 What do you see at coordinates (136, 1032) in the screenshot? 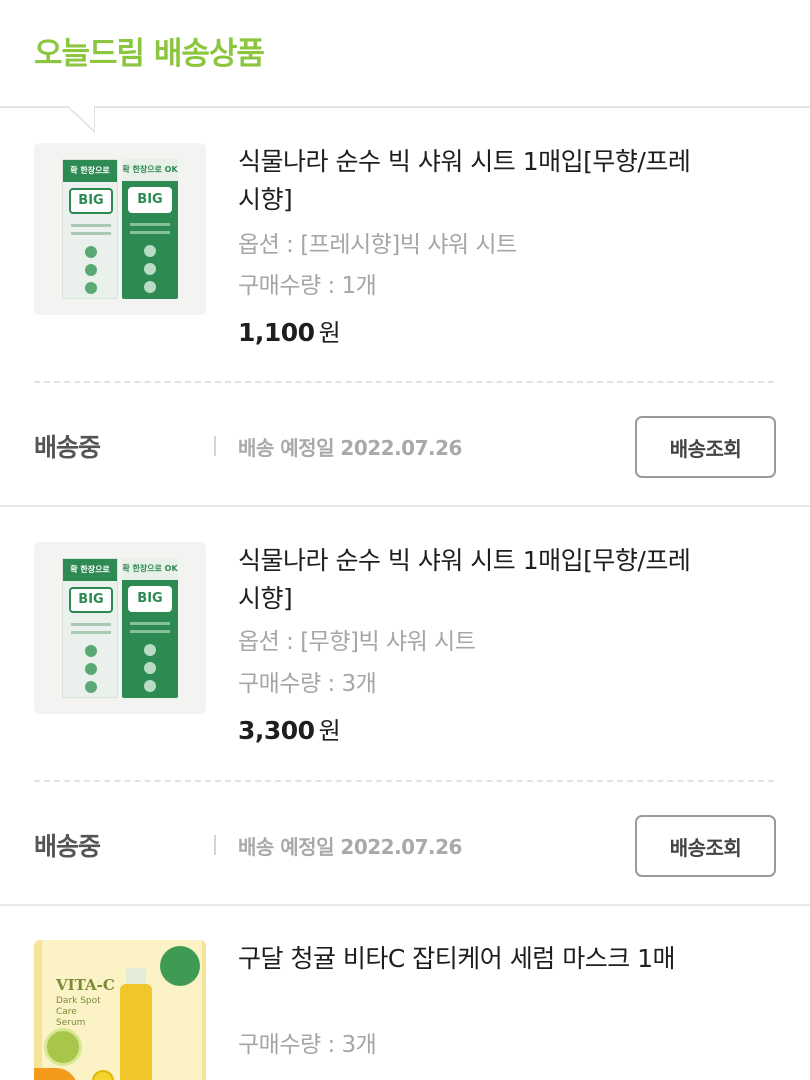
I see `serum-bottle` at bounding box center [136, 1032].